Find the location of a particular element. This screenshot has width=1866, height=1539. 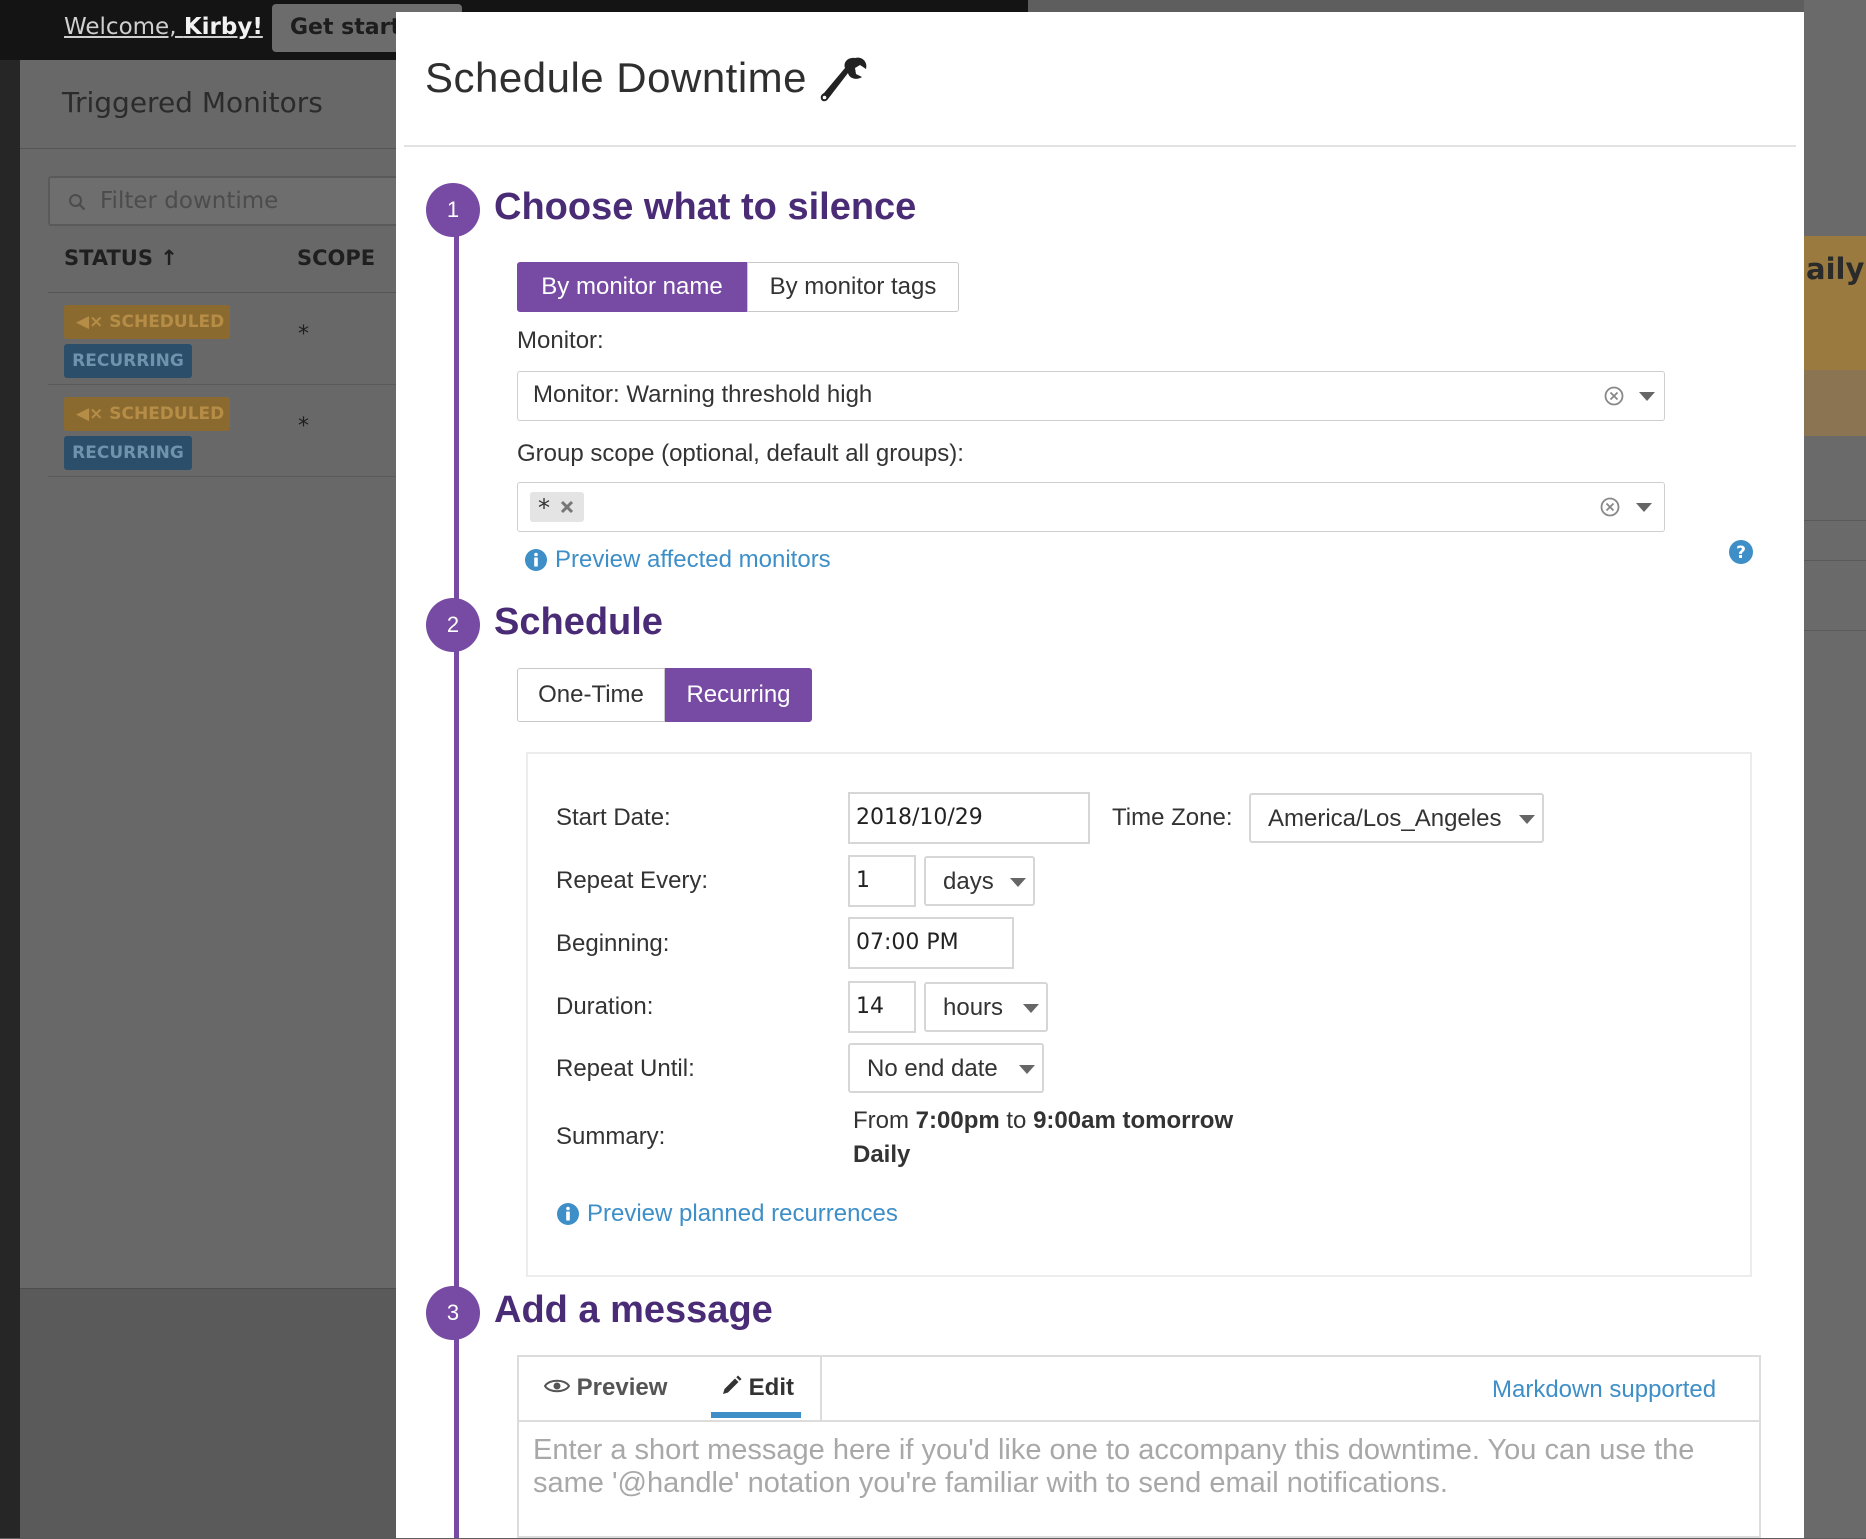

step-title: Schedule is located at coordinates (578, 622).